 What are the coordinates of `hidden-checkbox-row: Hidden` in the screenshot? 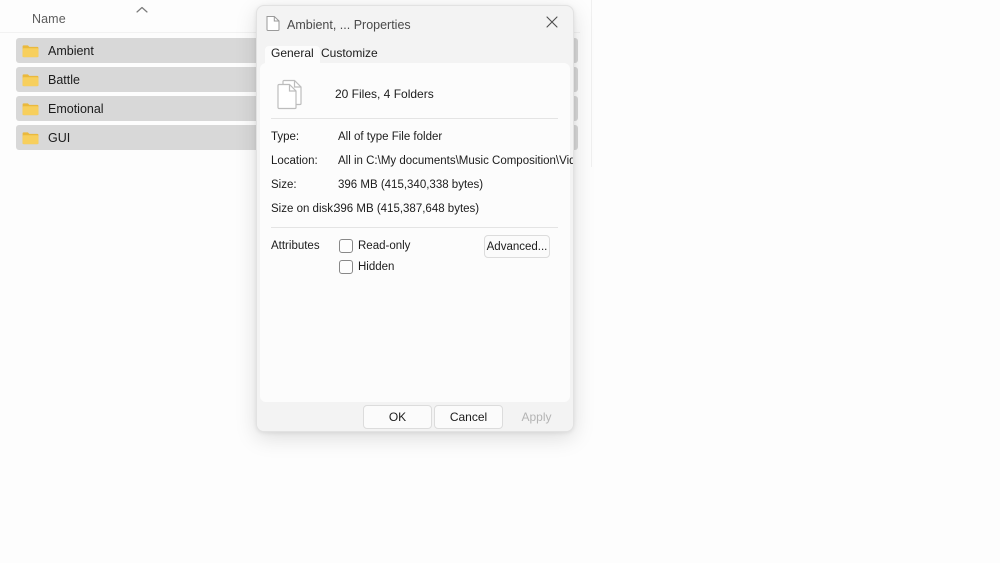 It's located at (366, 267).